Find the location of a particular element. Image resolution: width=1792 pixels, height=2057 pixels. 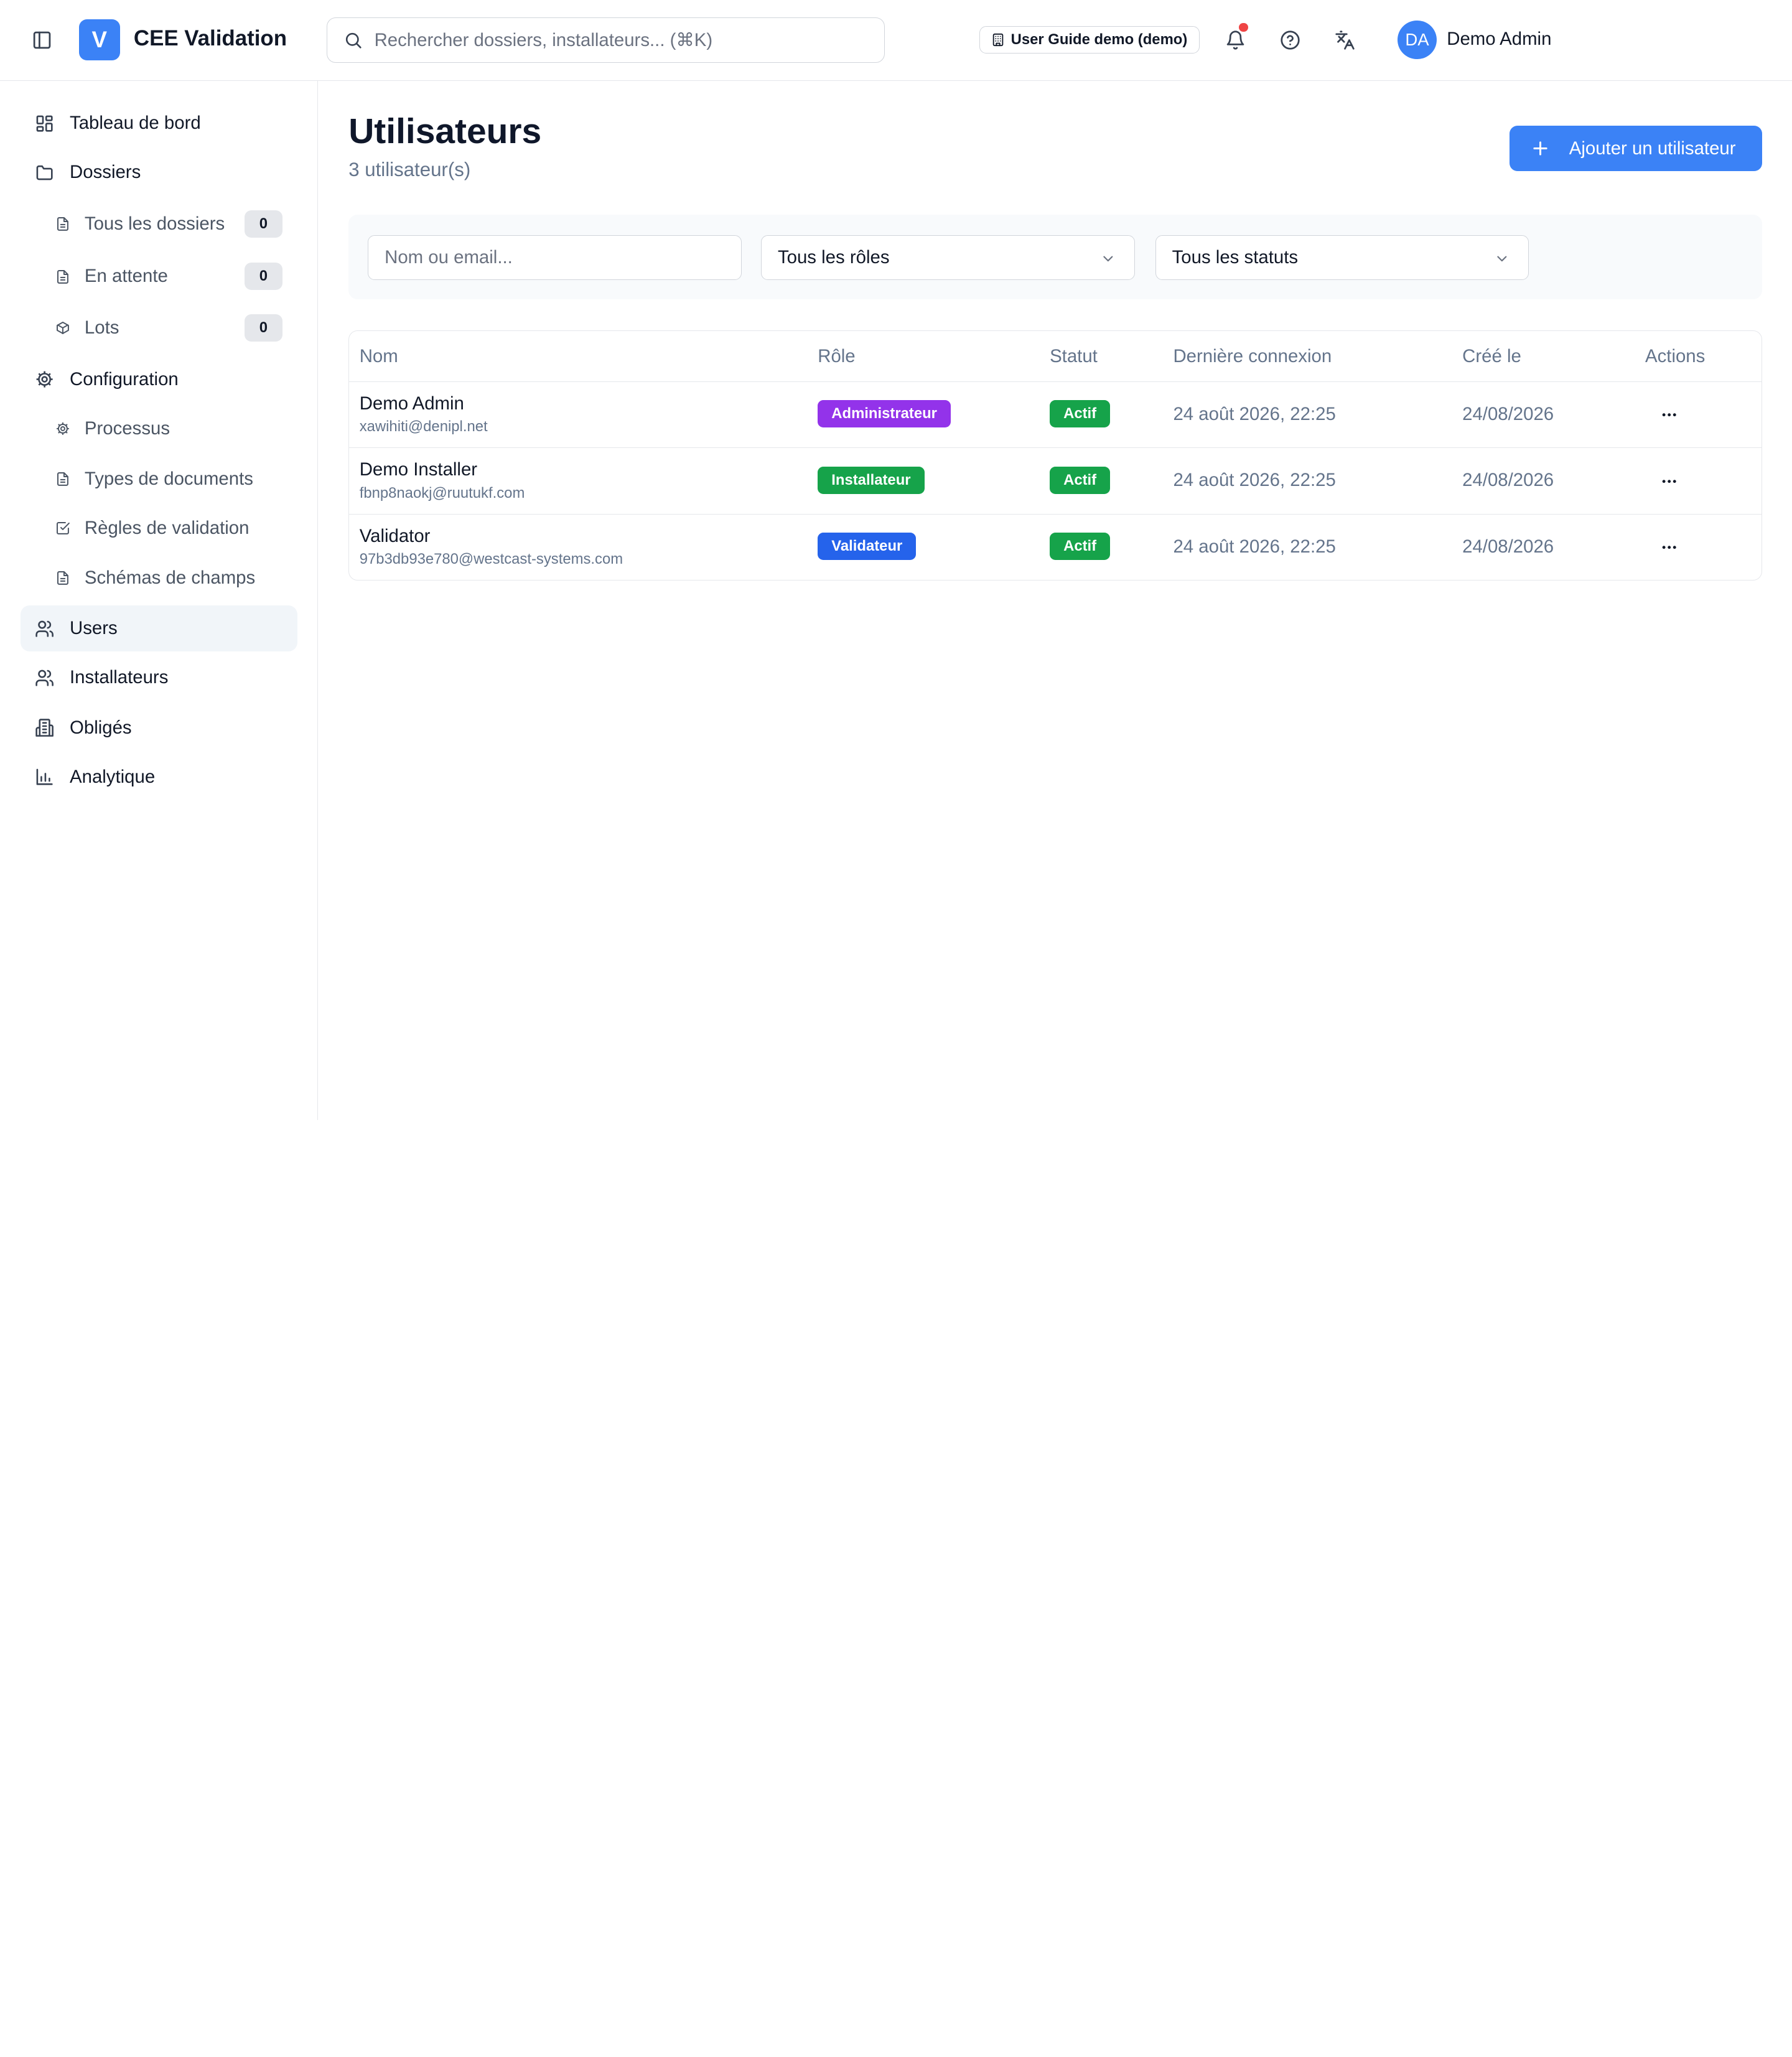

sidebar-item-schemas-de-champs: Schémas de champs is located at coordinates (169, 578).